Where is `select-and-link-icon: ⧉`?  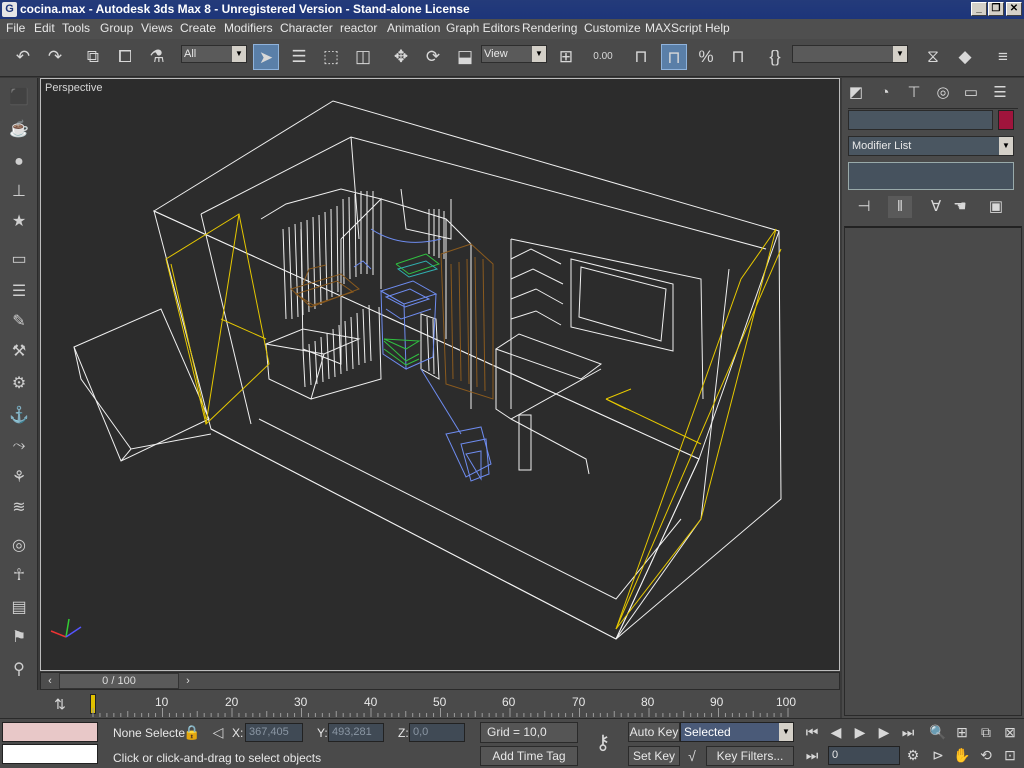 select-and-link-icon: ⧉ is located at coordinates (93, 57).